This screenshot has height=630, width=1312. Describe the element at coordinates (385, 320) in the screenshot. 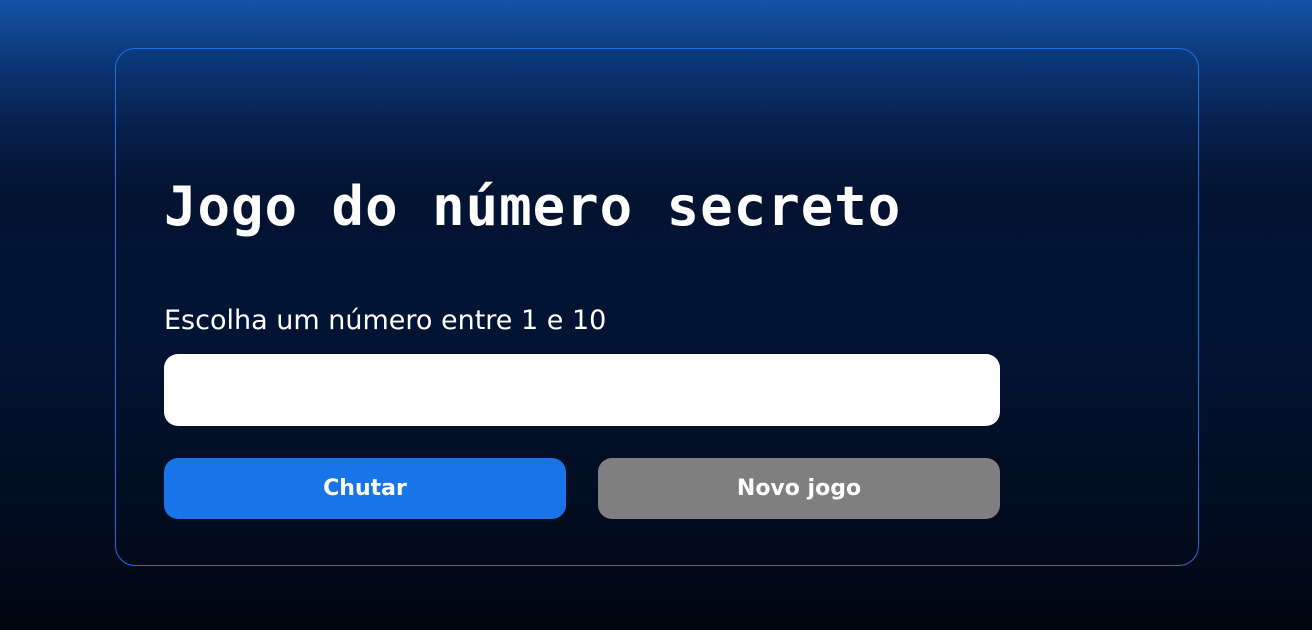

I see `game-prompt: Escolha um número entre 1 e 10` at that location.